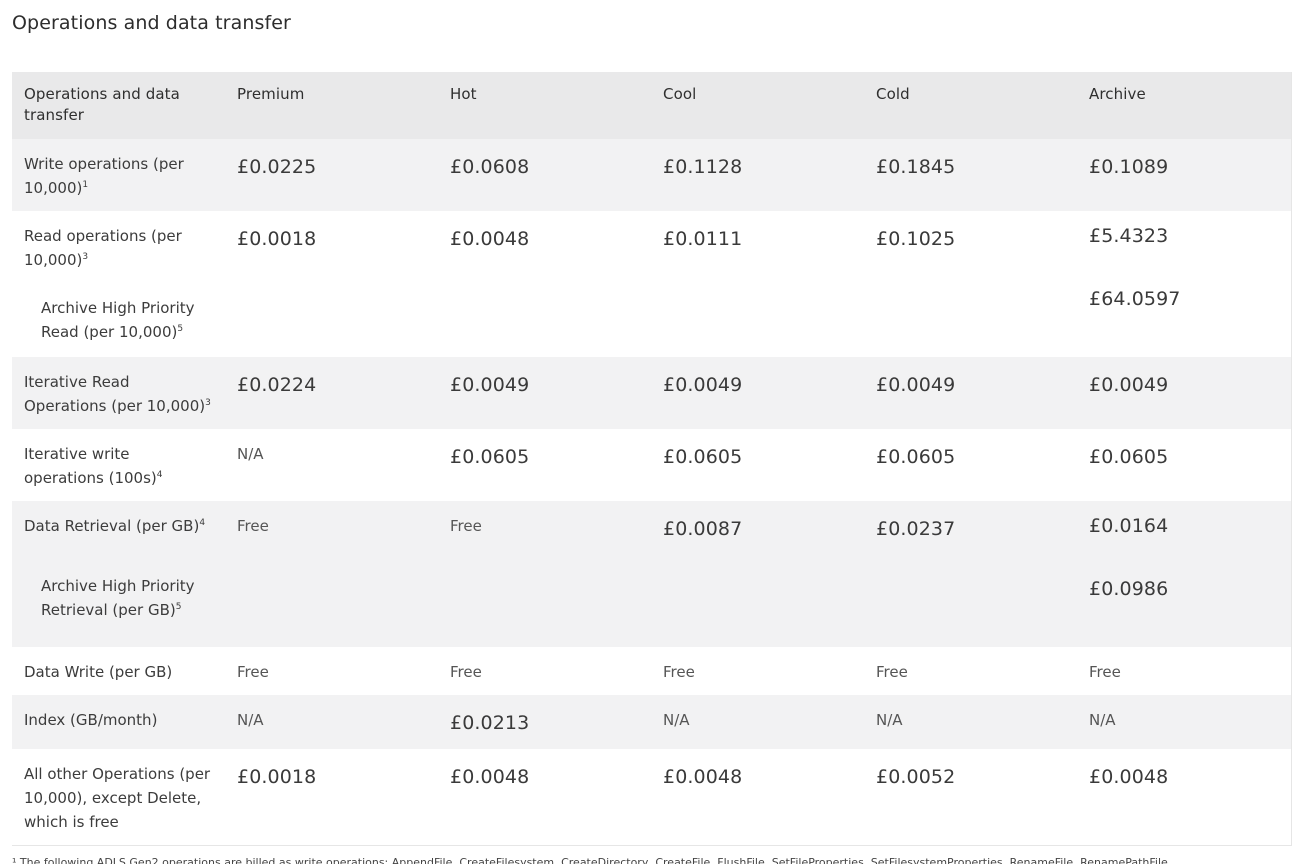  I want to click on cool-price: £0.0048, so click(703, 777).